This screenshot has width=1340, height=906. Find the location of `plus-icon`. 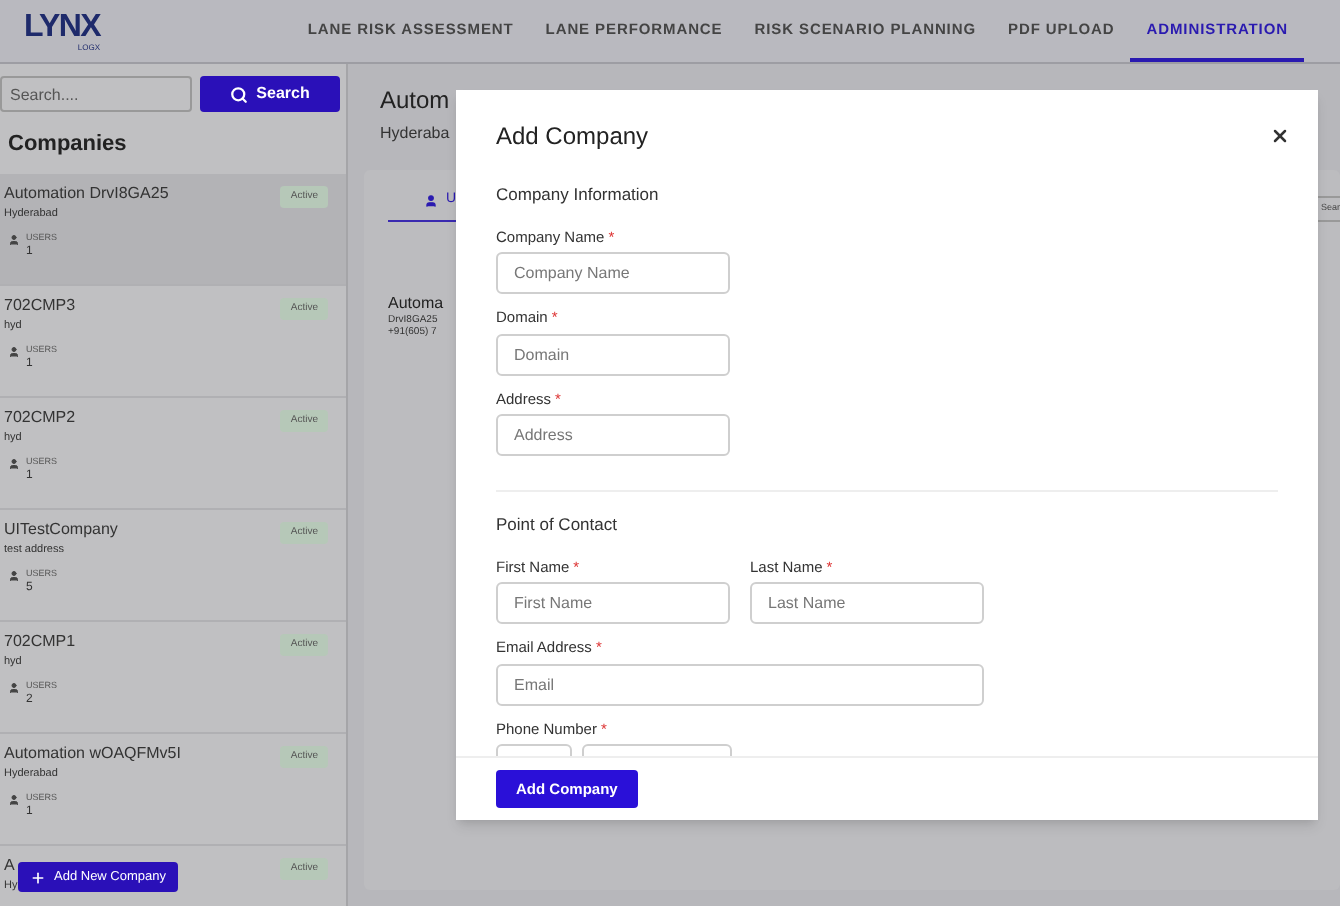

plus-icon is located at coordinates (38, 877).